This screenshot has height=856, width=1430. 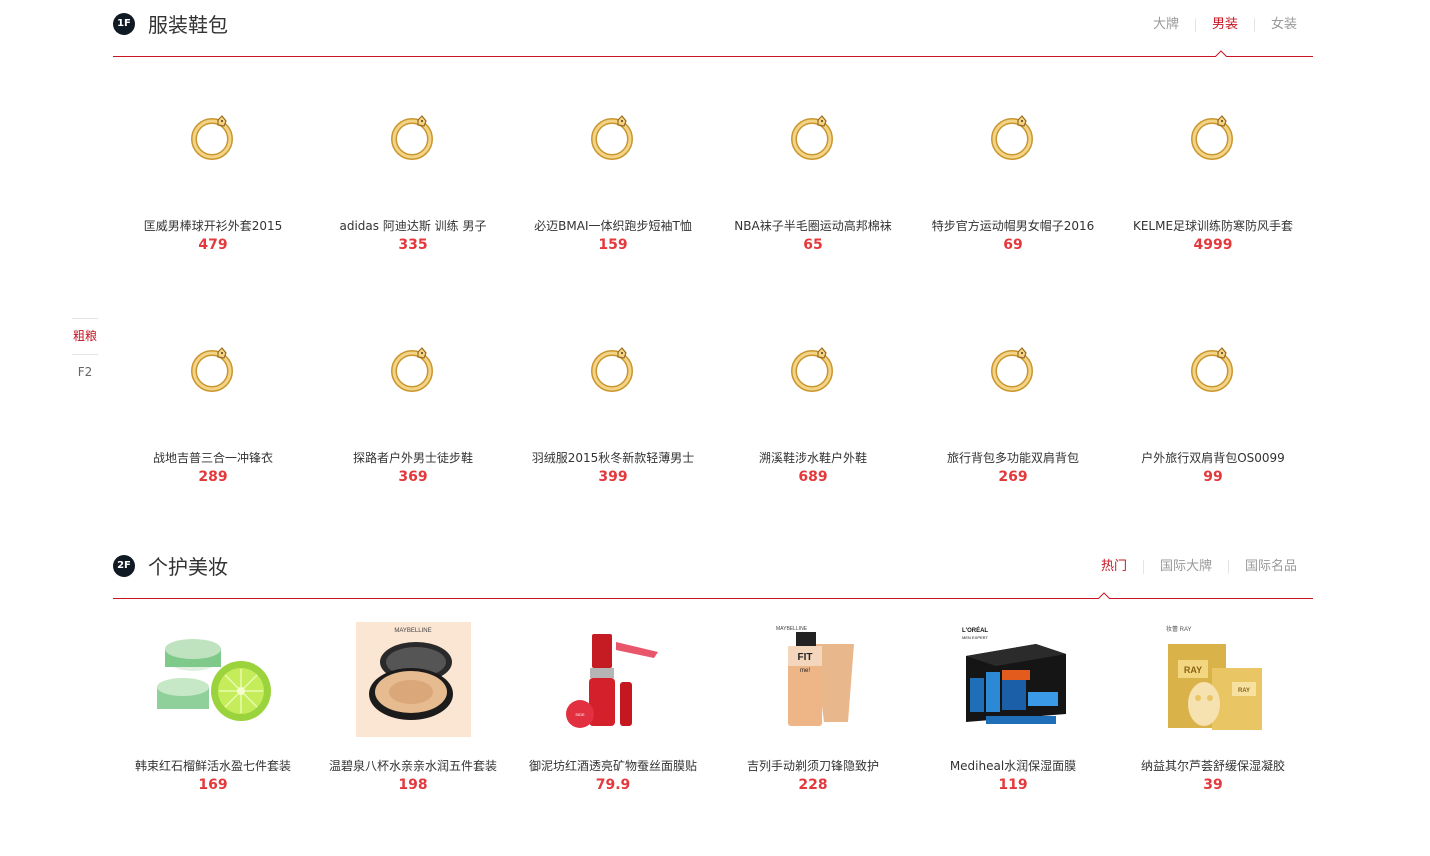 What do you see at coordinates (1013, 173) in the screenshot?
I see `product-card: 特步官方运动帽男女帽子2016 69` at bounding box center [1013, 173].